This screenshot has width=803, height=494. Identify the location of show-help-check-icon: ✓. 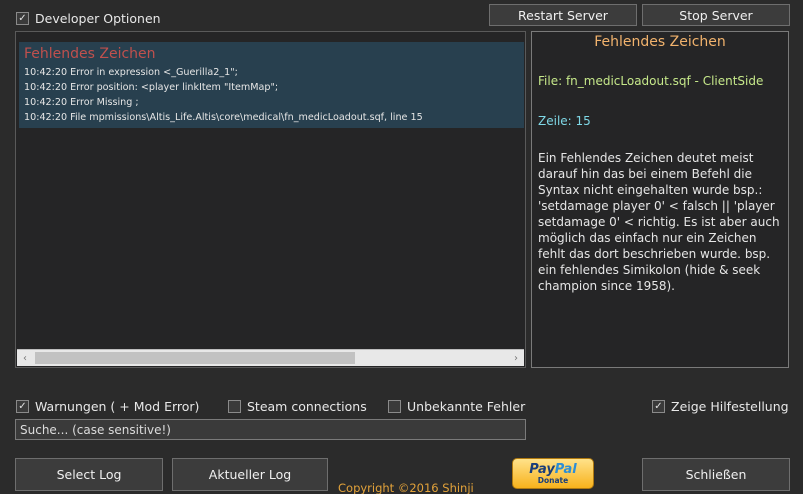
(658, 406).